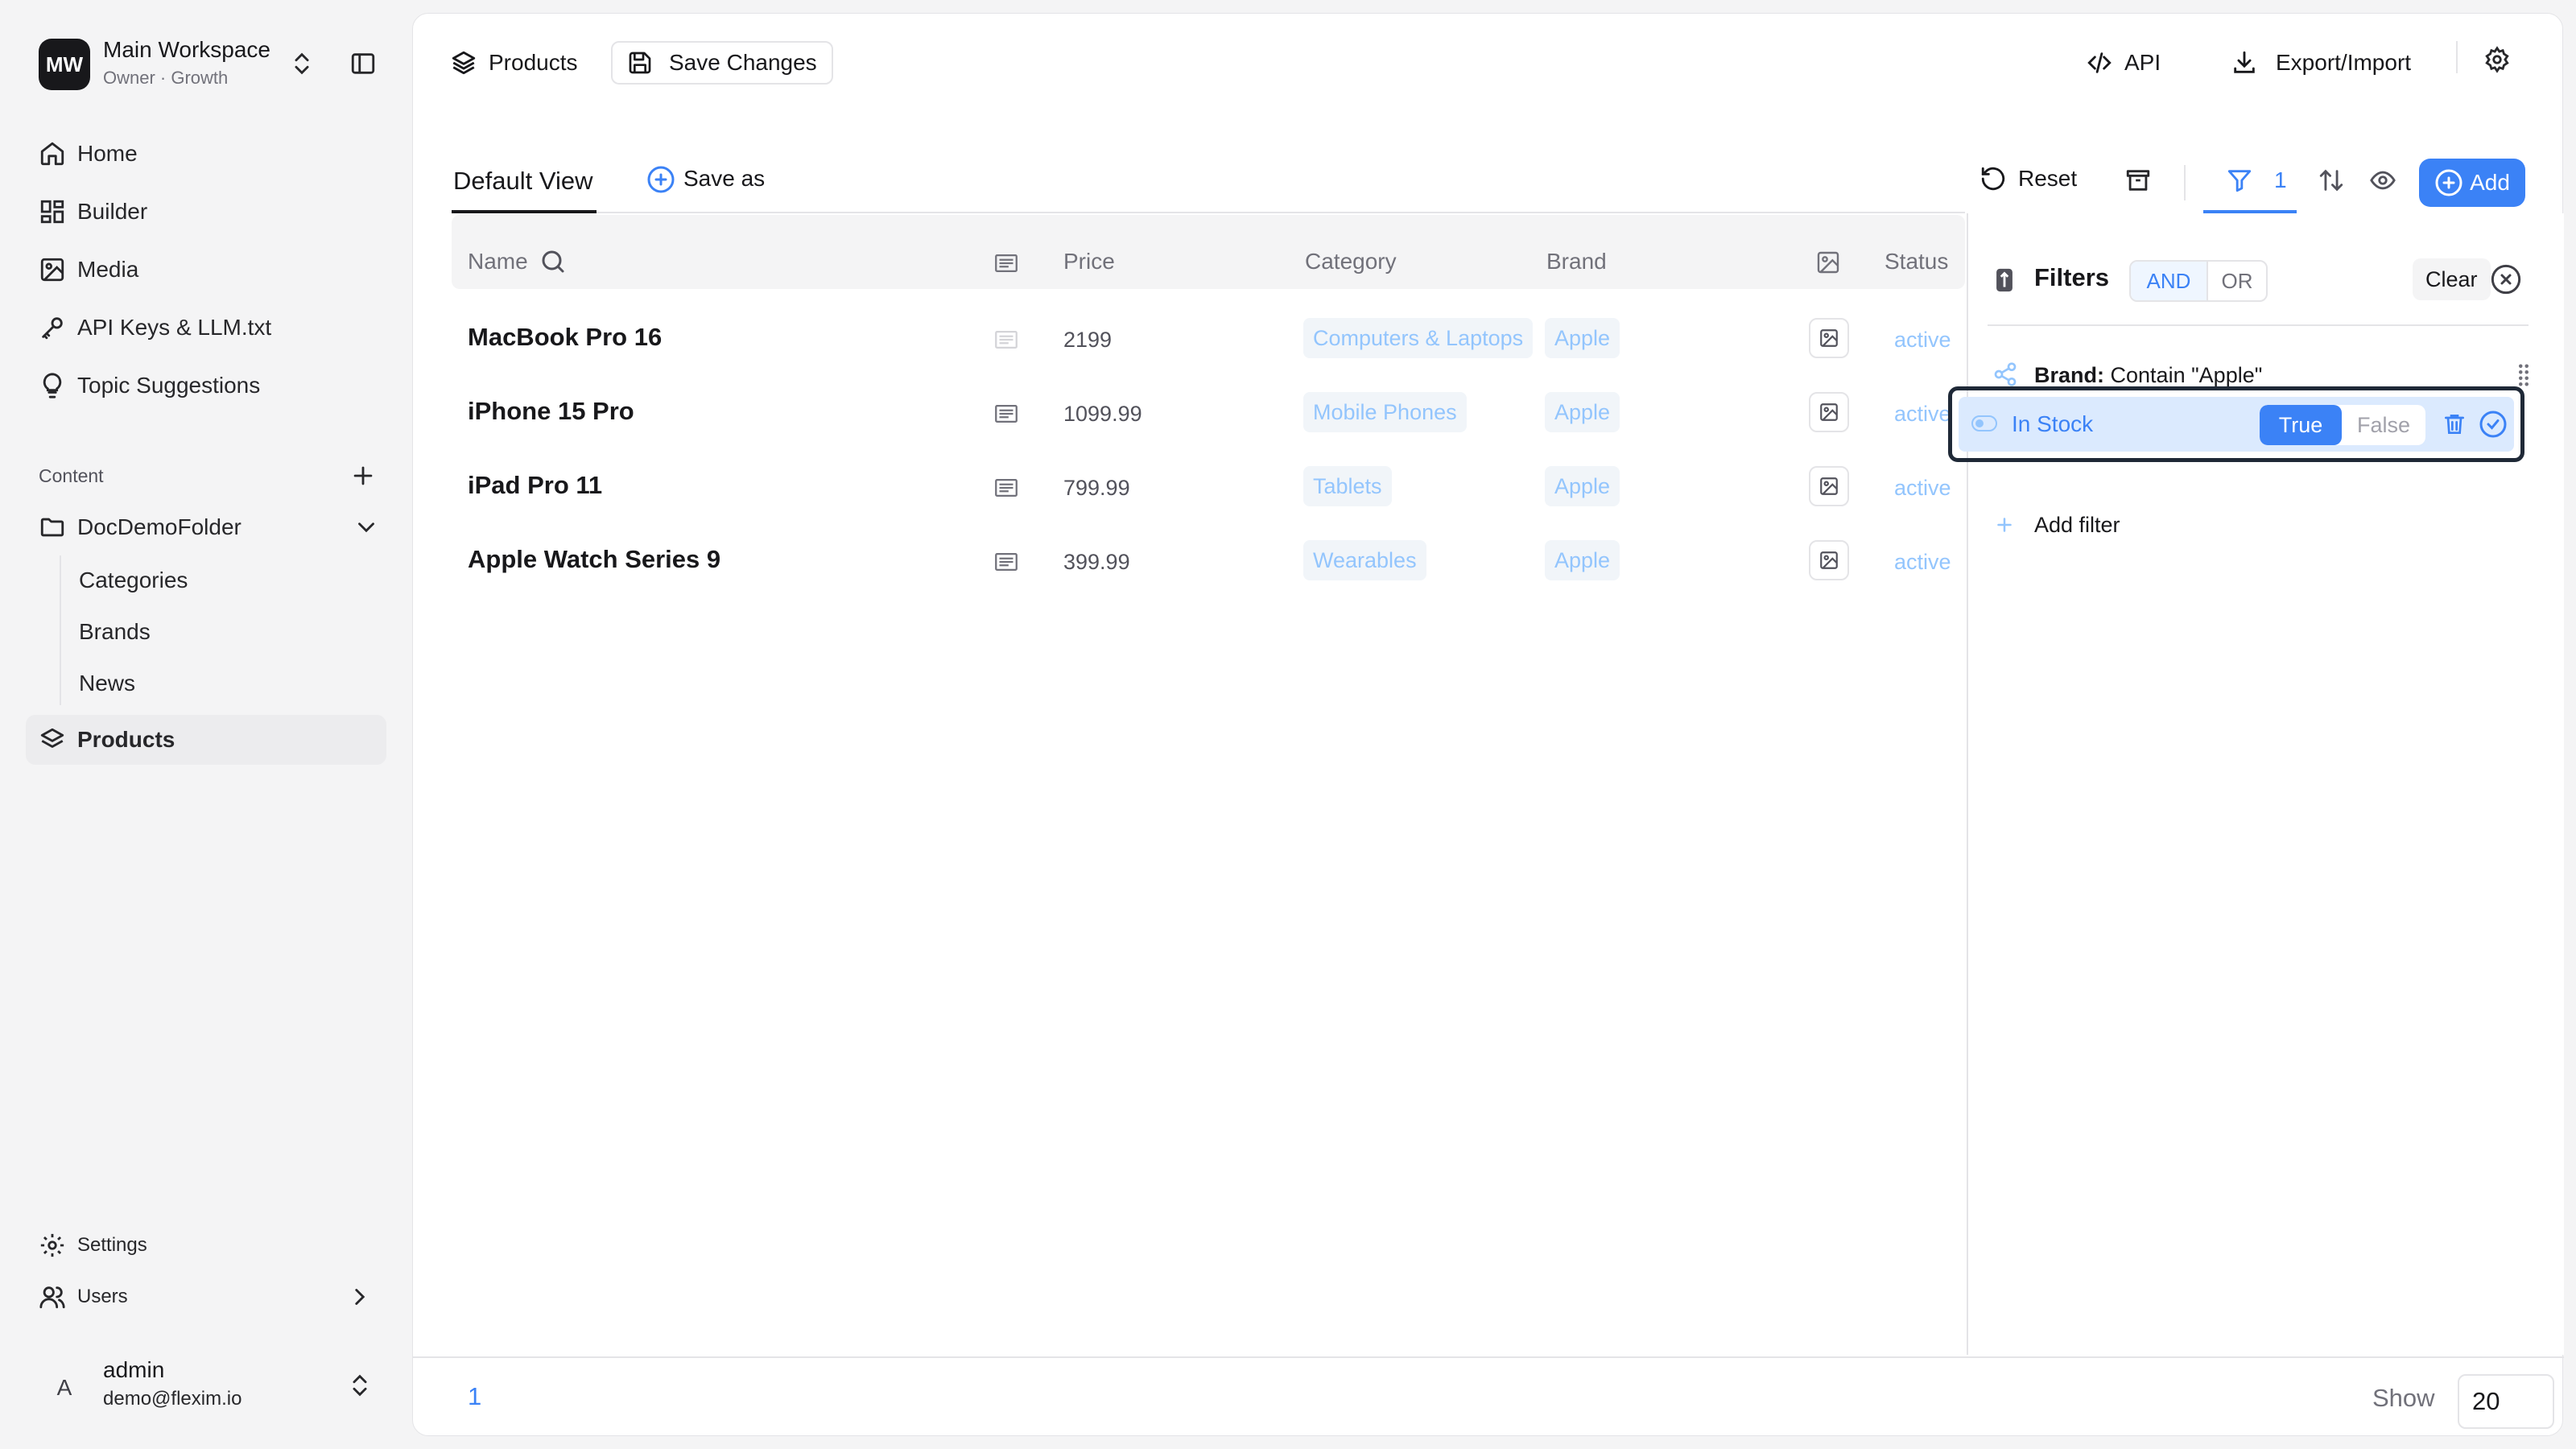  I want to click on sidebar-item-label: Products, so click(126, 739).